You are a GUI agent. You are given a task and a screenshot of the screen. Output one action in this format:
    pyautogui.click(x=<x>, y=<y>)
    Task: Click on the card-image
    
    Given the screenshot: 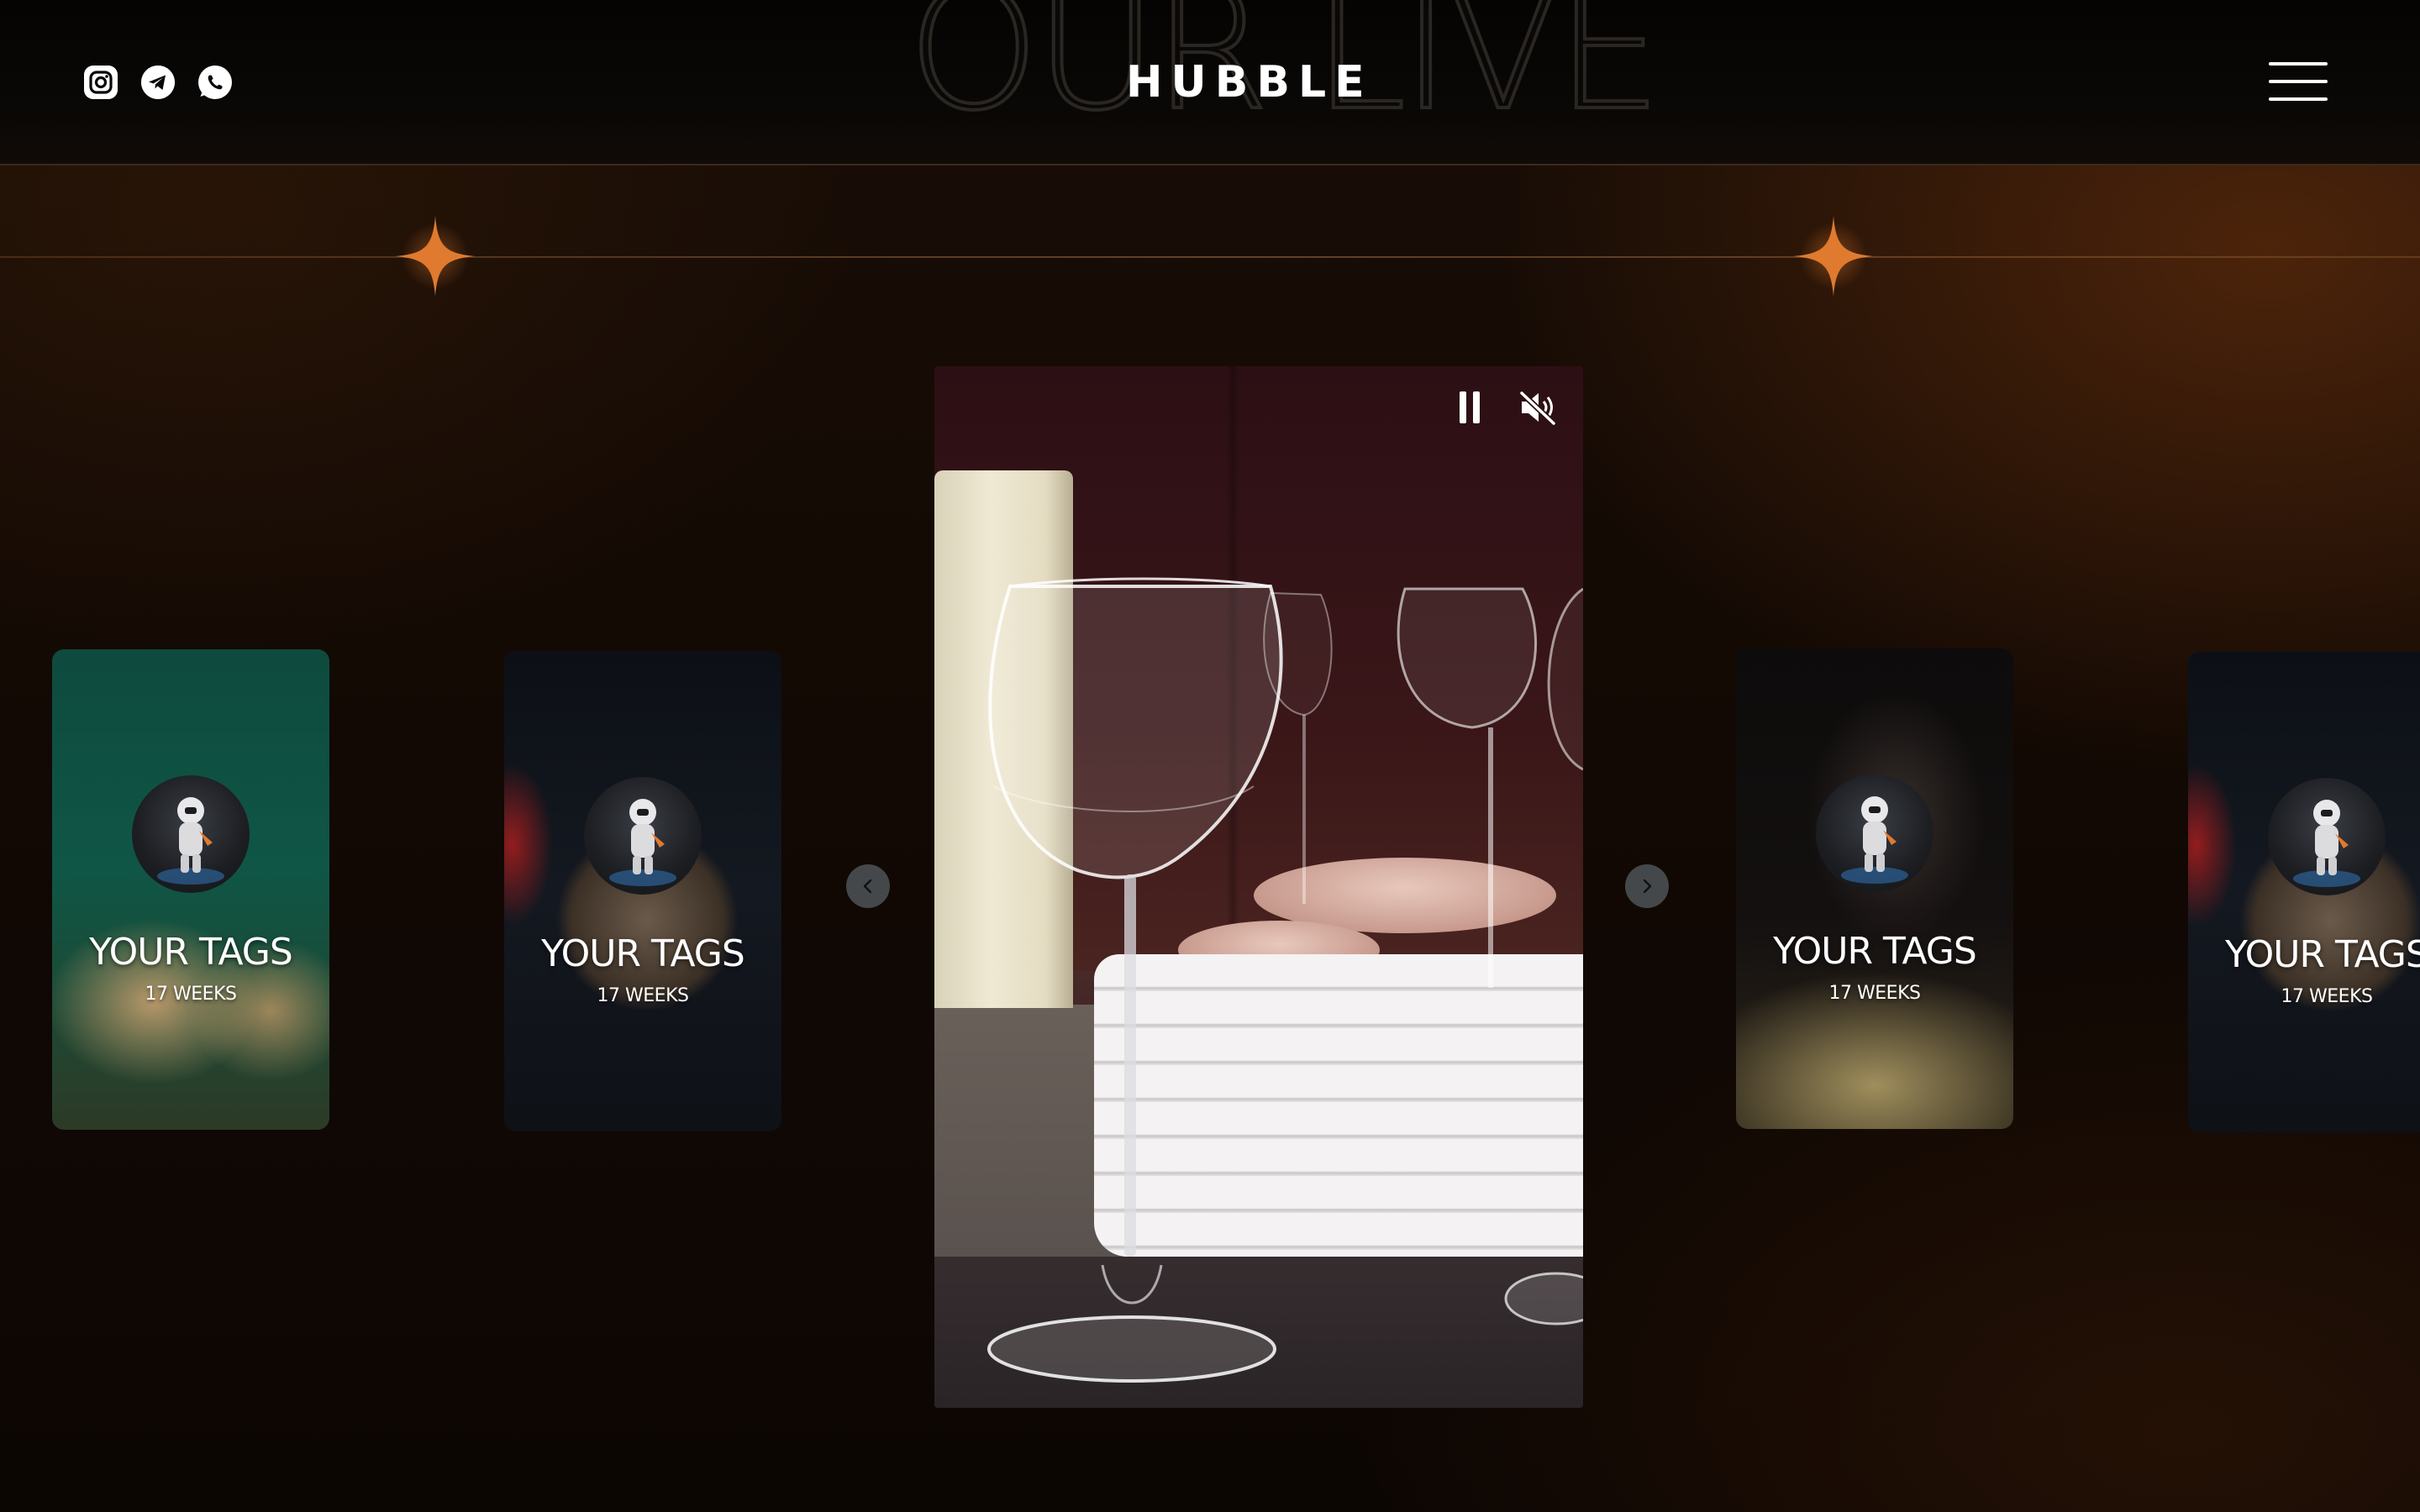 What is the action you would take?
    pyautogui.click(x=2304, y=892)
    